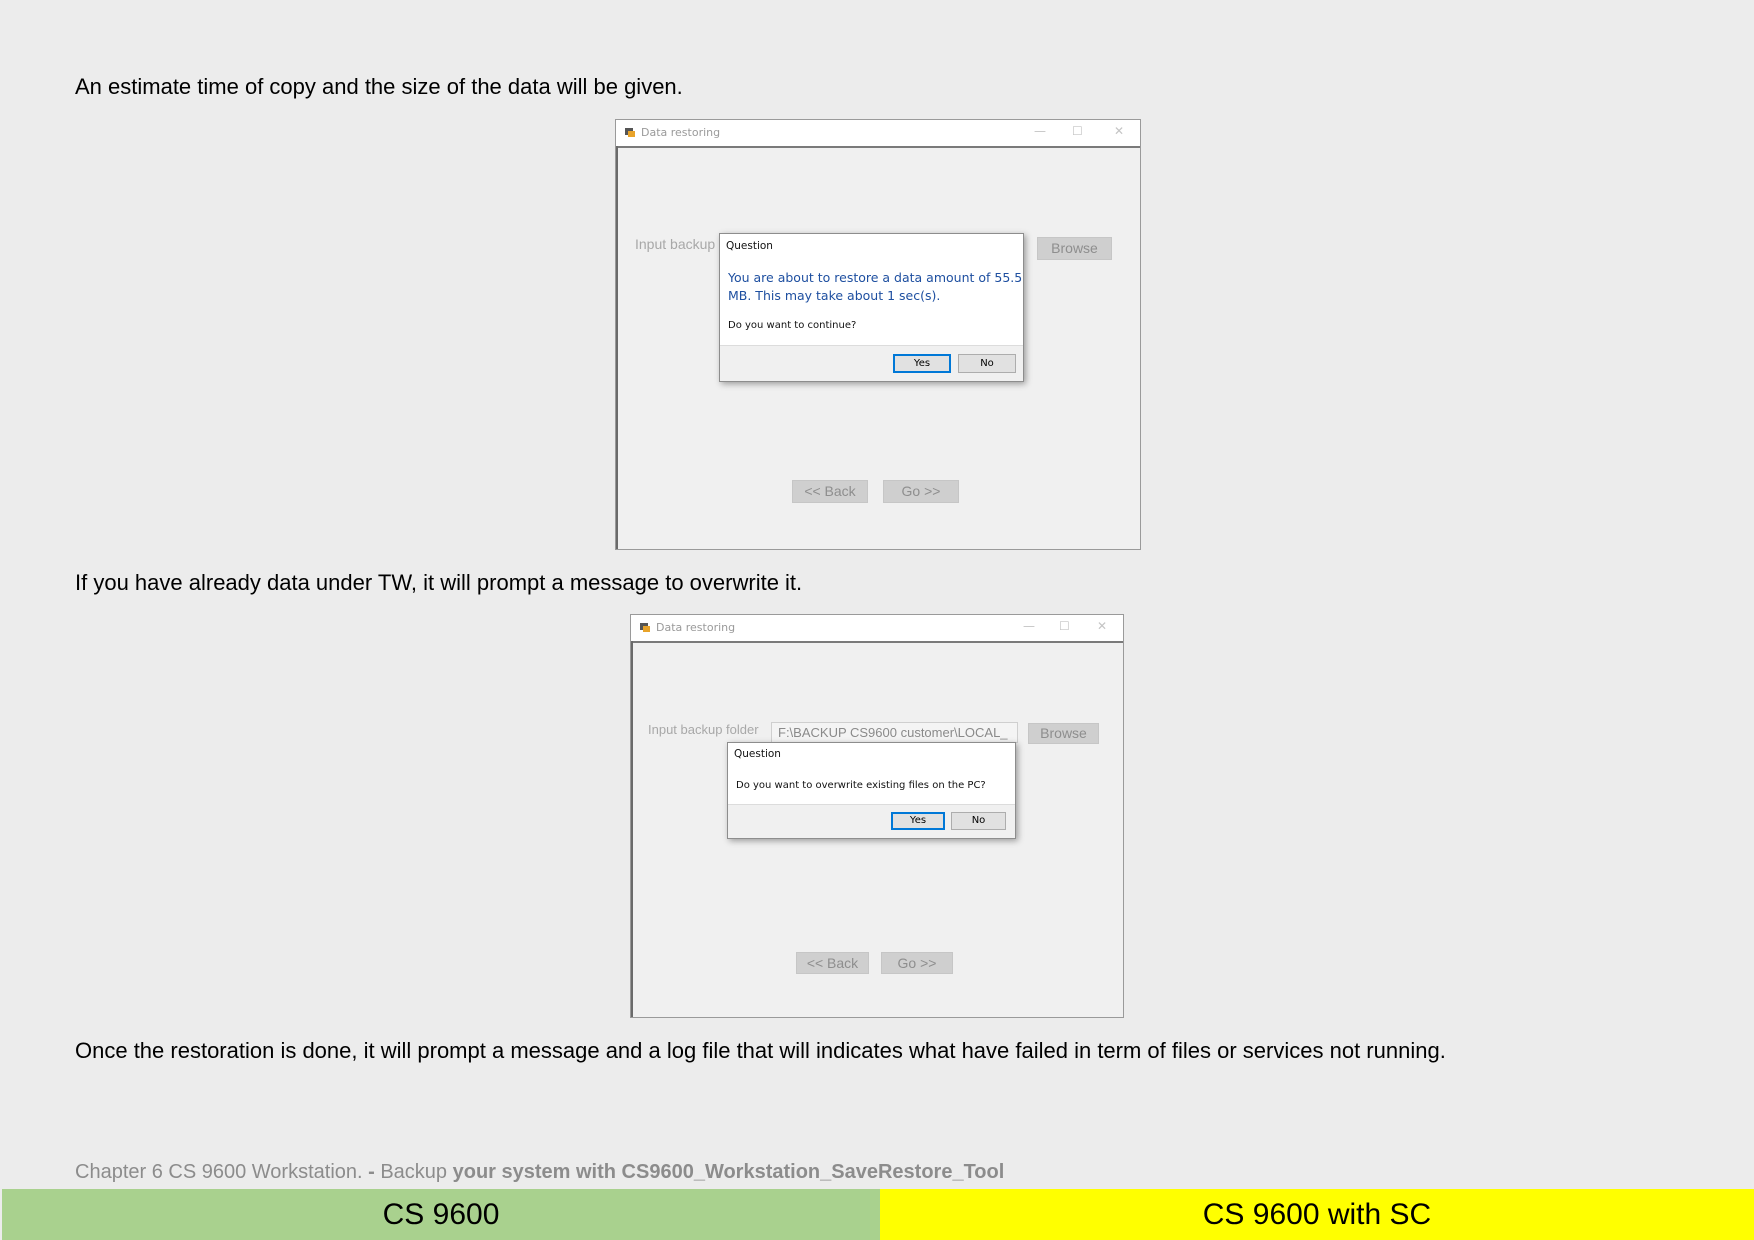 Image resolution: width=1754 pixels, height=1240 pixels. I want to click on band-cs9600: CS 9600, so click(441, 1214).